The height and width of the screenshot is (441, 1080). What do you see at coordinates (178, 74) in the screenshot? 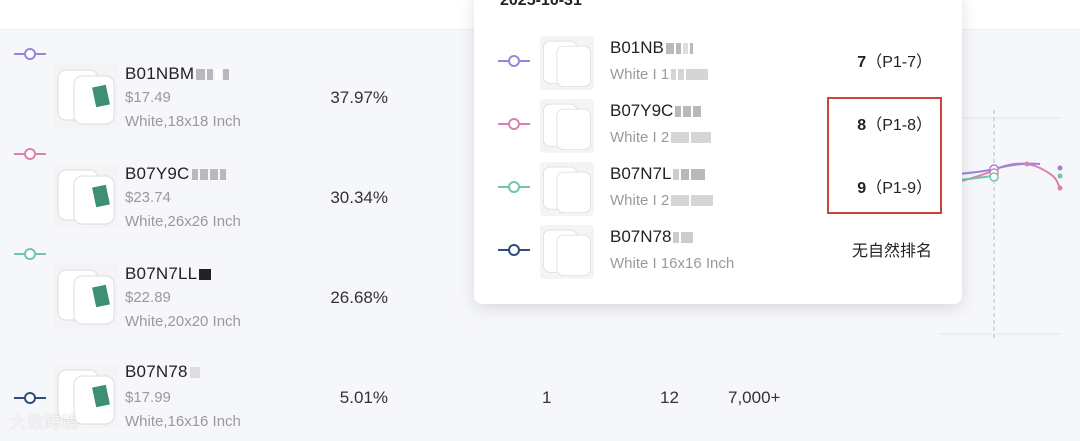
I see `product-asin: B01NBM` at bounding box center [178, 74].